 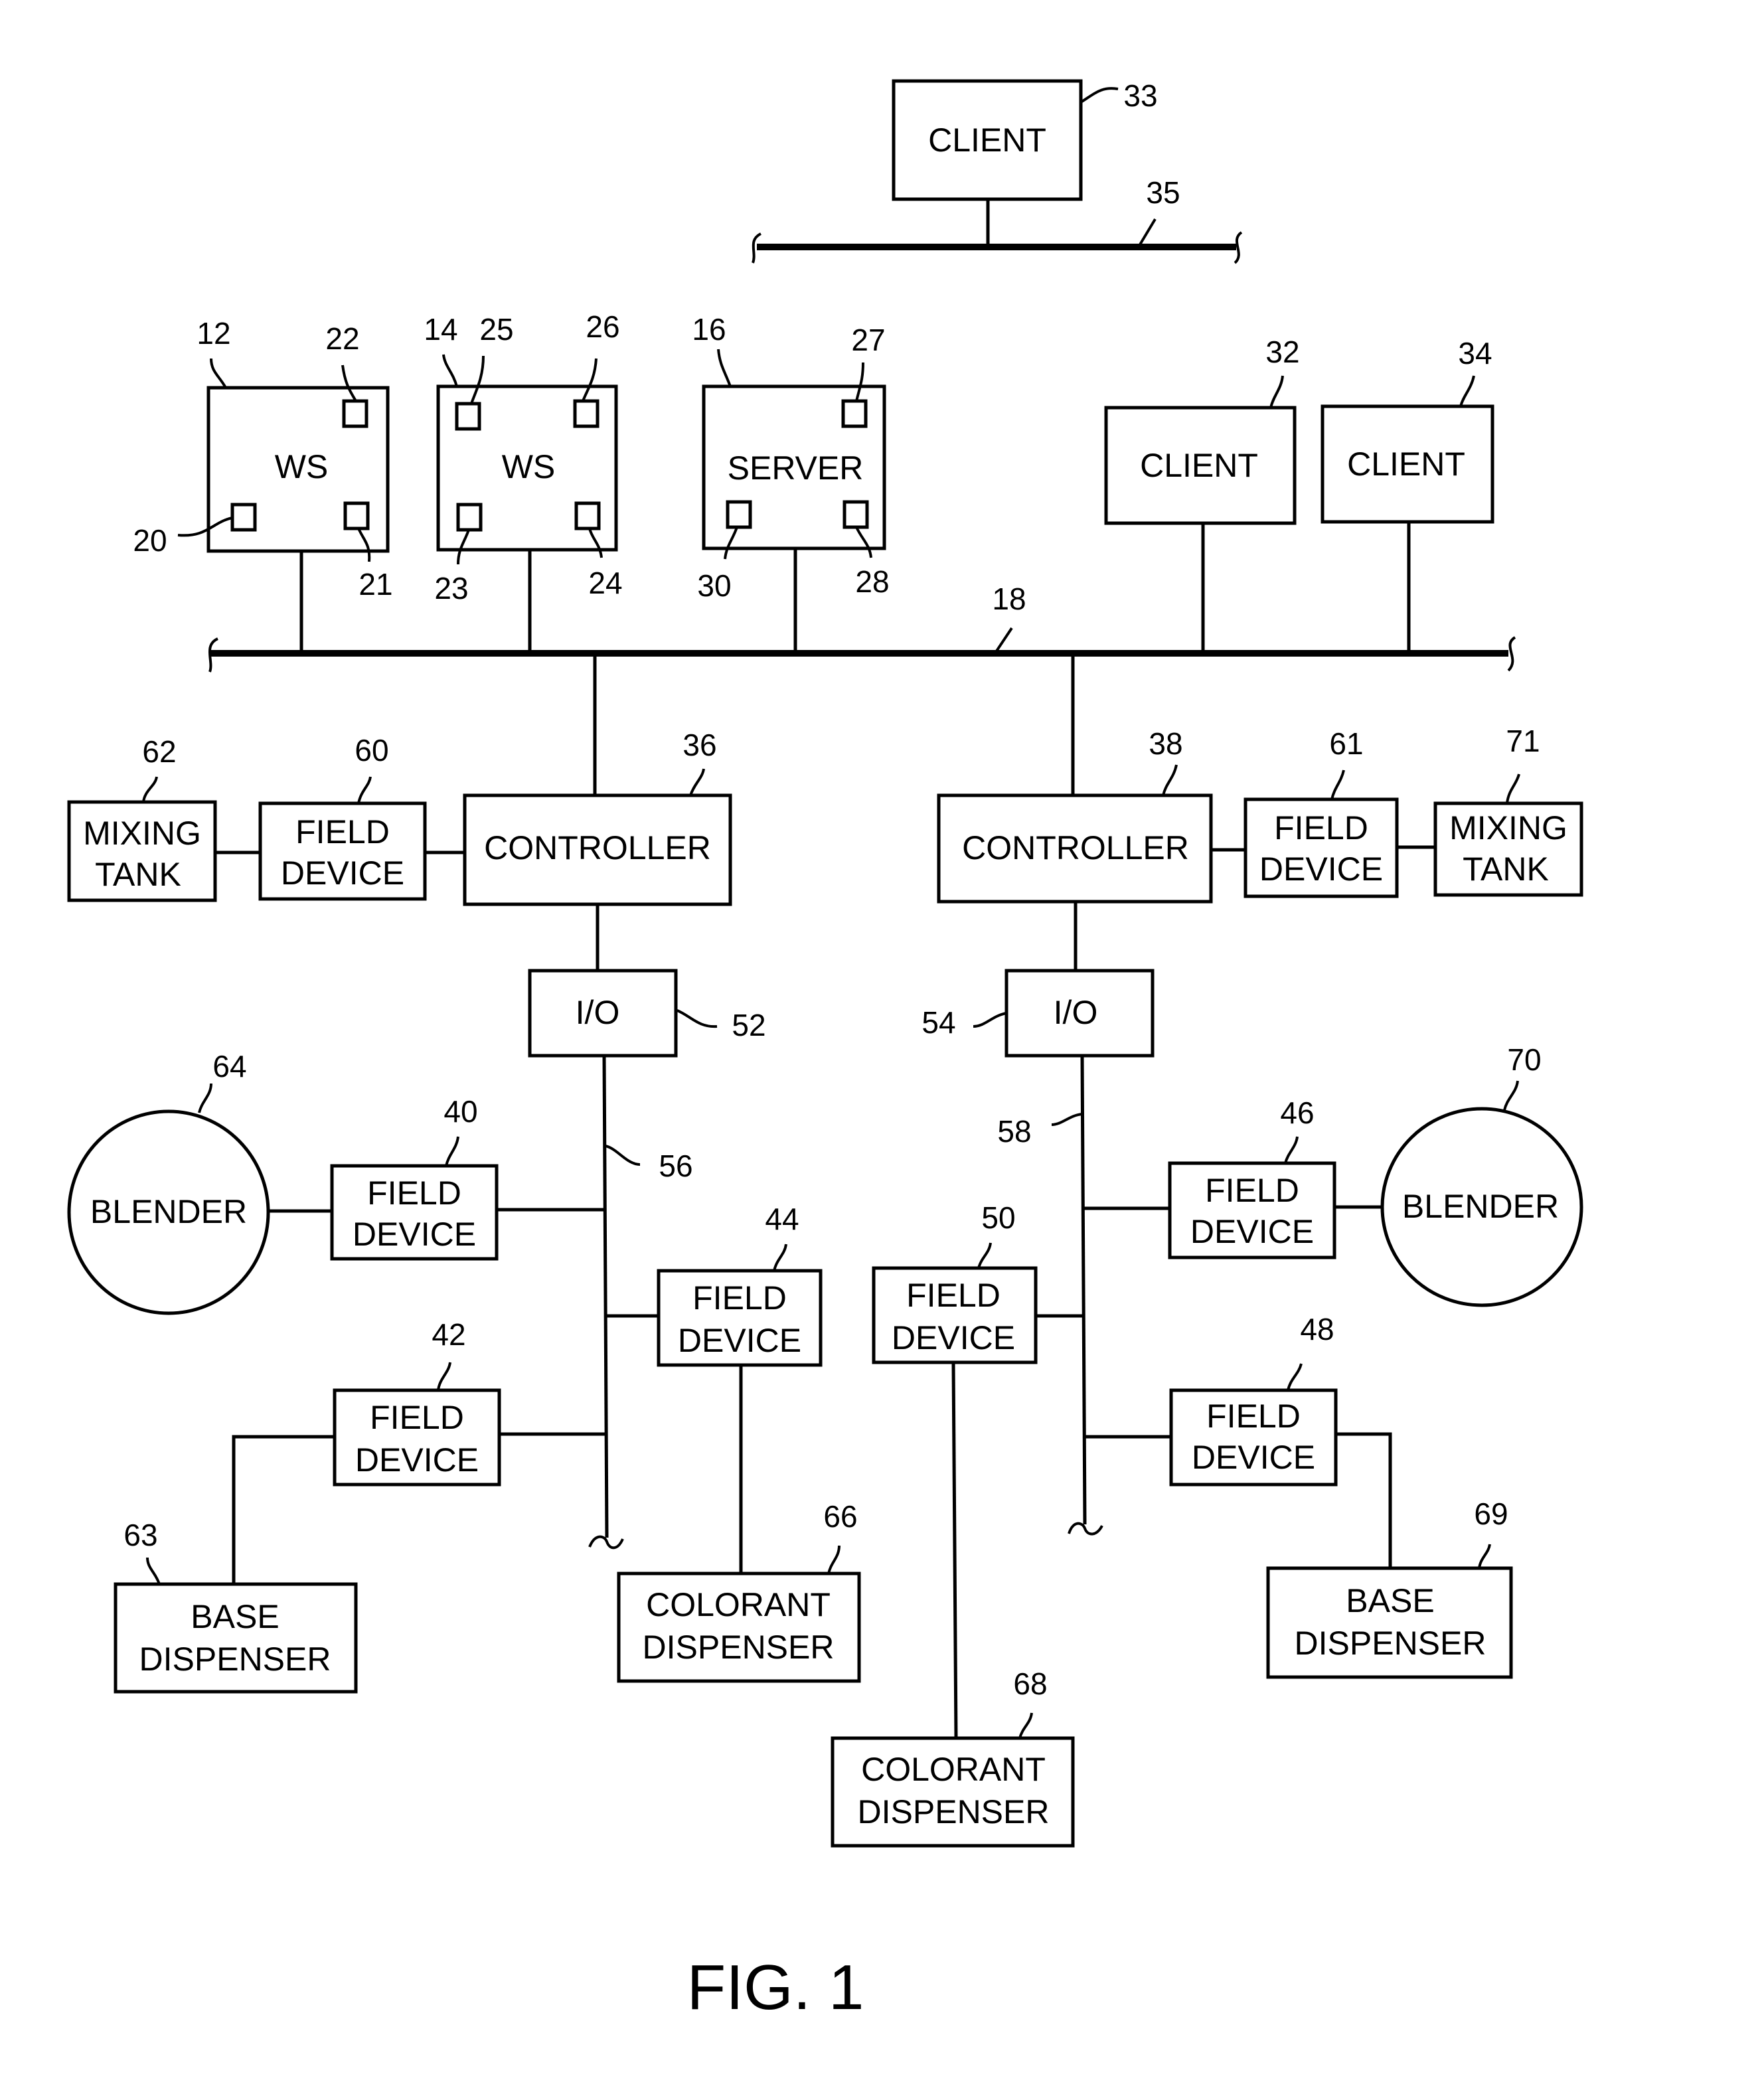 What do you see at coordinates (262, 459) in the screenshot?
I see `workstation-12: WS 12 22 20 21` at bounding box center [262, 459].